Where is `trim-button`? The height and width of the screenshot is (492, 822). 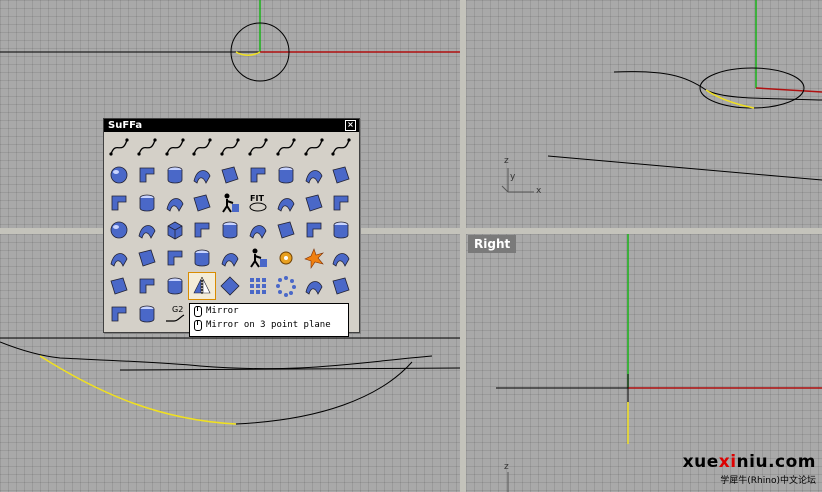 trim-button is located at coordinates (147, 286).